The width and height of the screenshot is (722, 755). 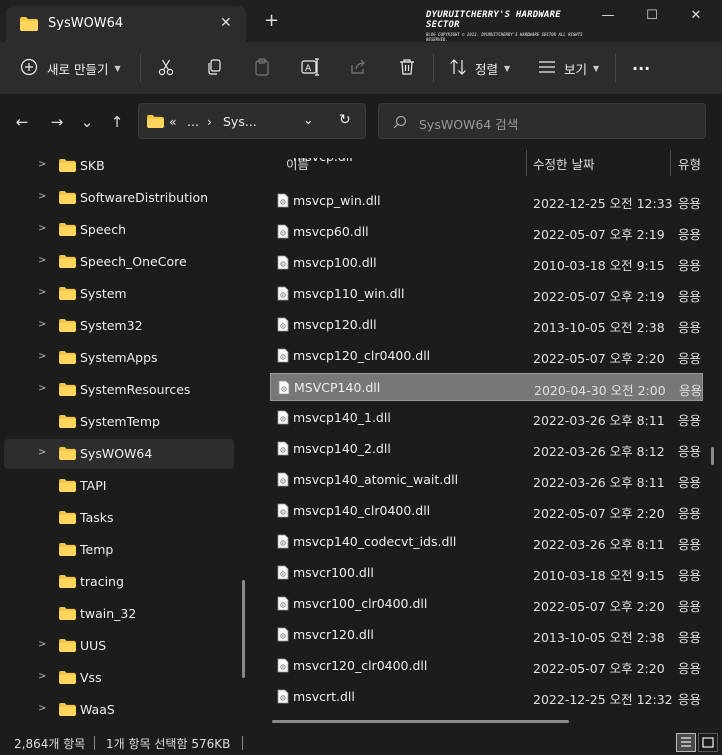 What do you see at coordinates (420, 721) in the screenshot?
I see `file-list-horizontal-scrollbar` at bounding box center [420, 721].